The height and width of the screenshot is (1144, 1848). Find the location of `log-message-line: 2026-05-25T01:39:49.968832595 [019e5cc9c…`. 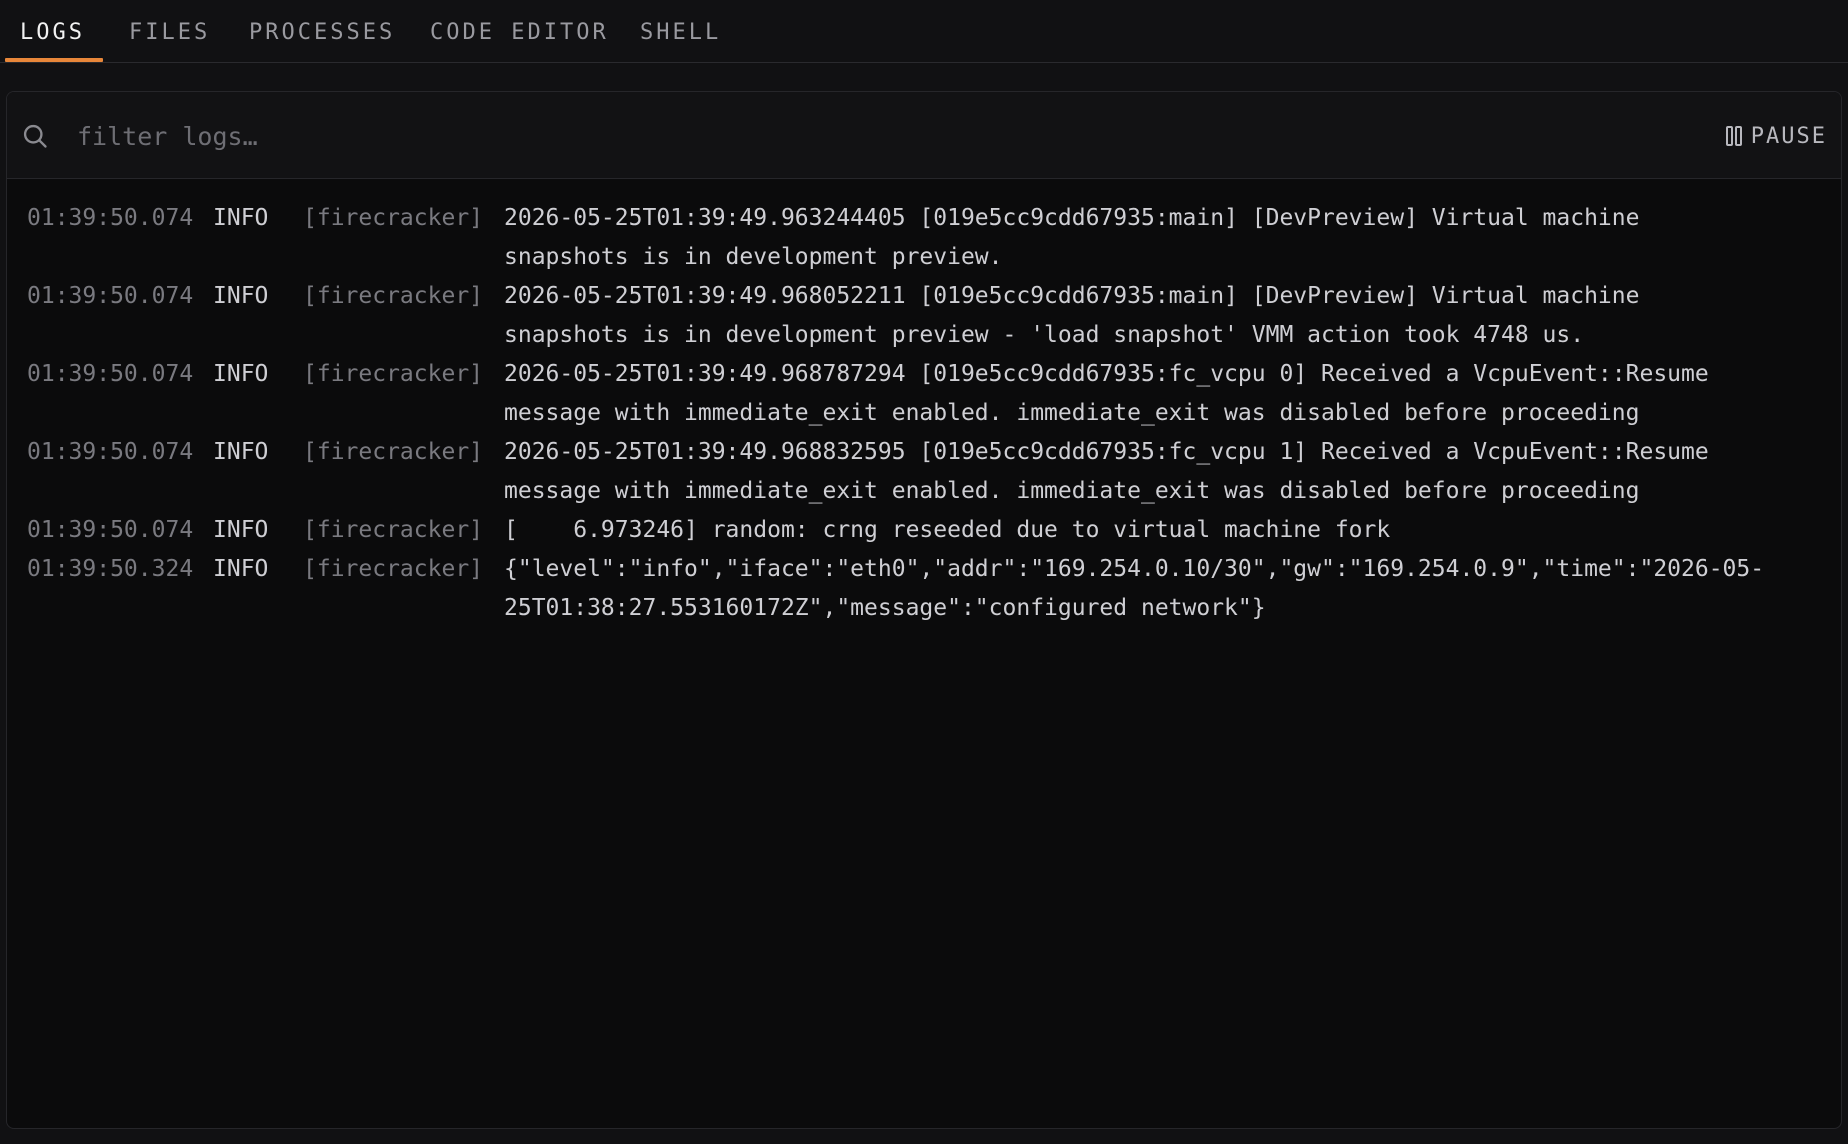

log-message-line: 2026-05-25T01:39:49.968832595 [019e5cc9c… is located at coordinates (1106, 452).